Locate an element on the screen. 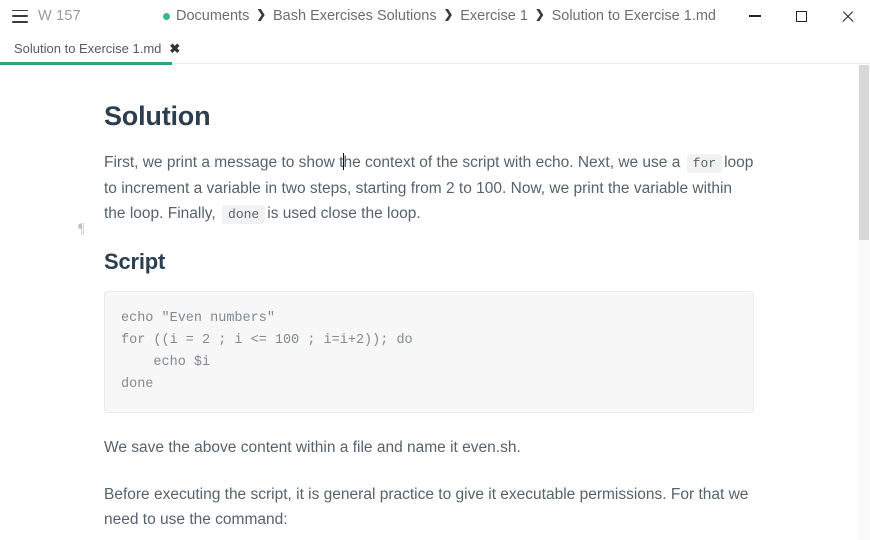 The image size is (870, 540). window-controls is located at coordinates (801, 16).